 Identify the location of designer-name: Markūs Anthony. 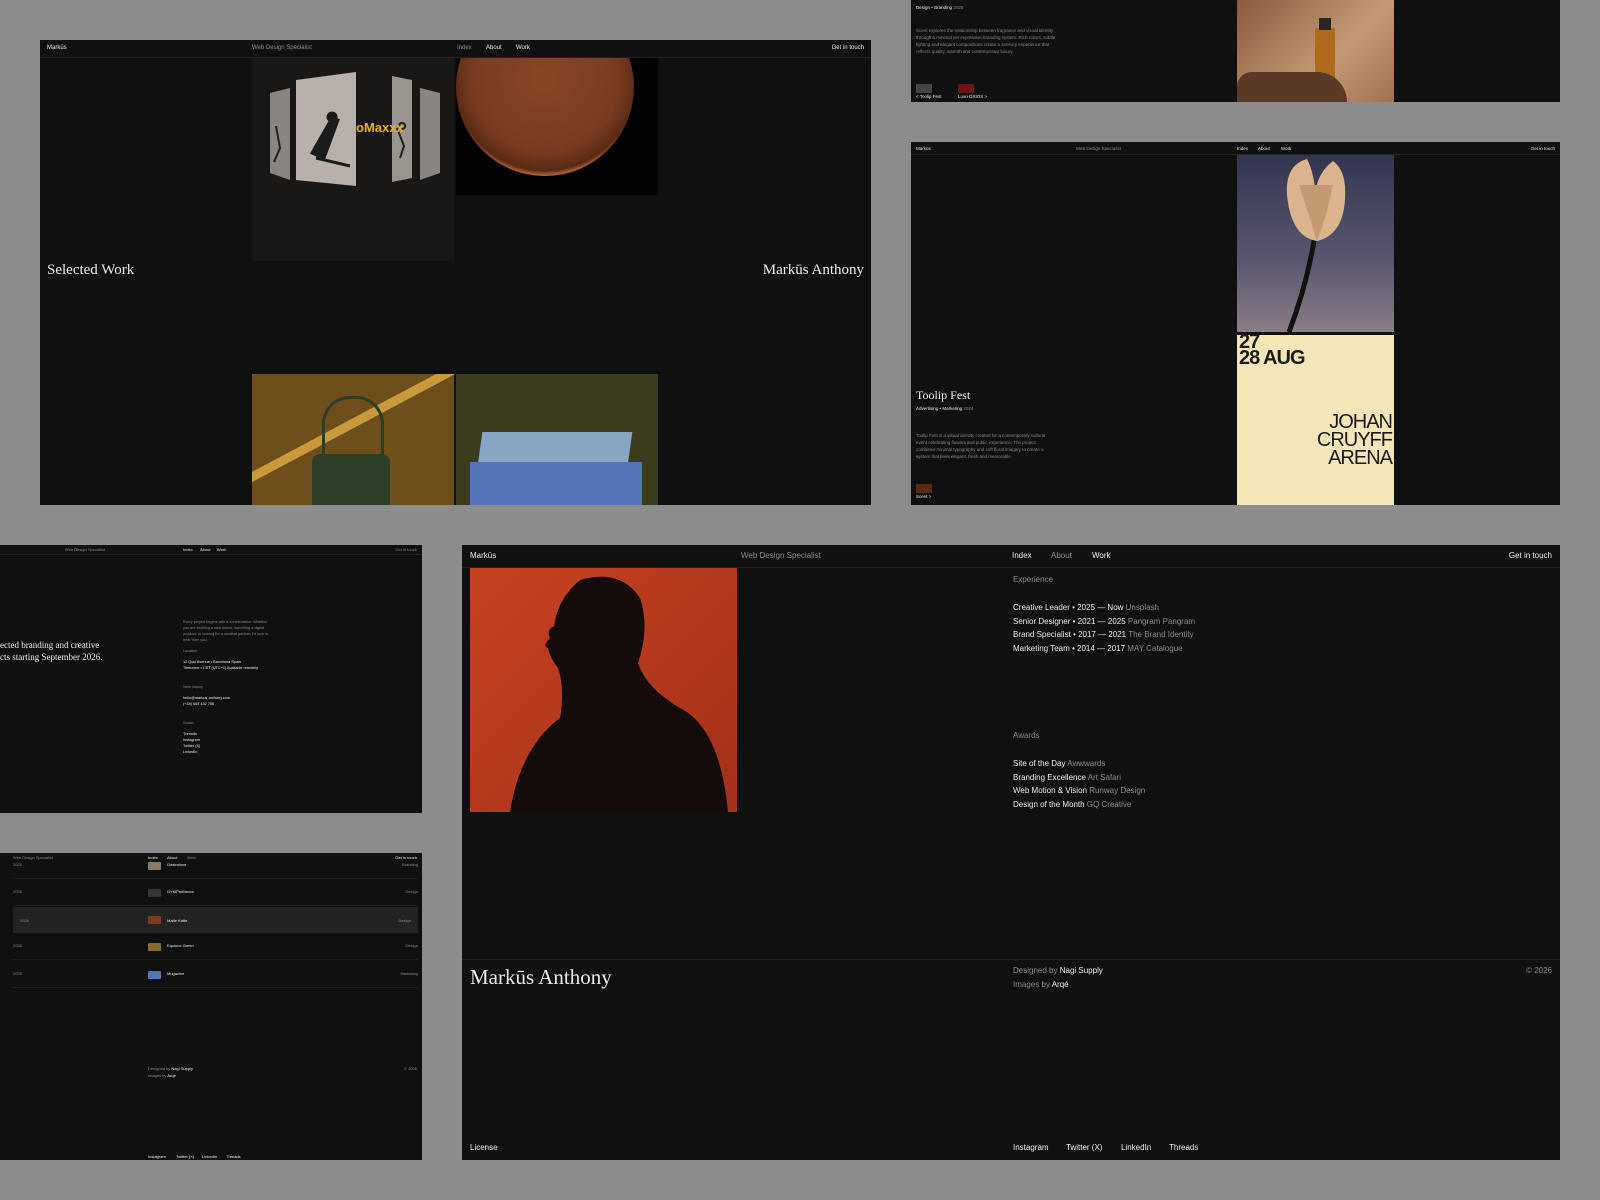
(813, 270).